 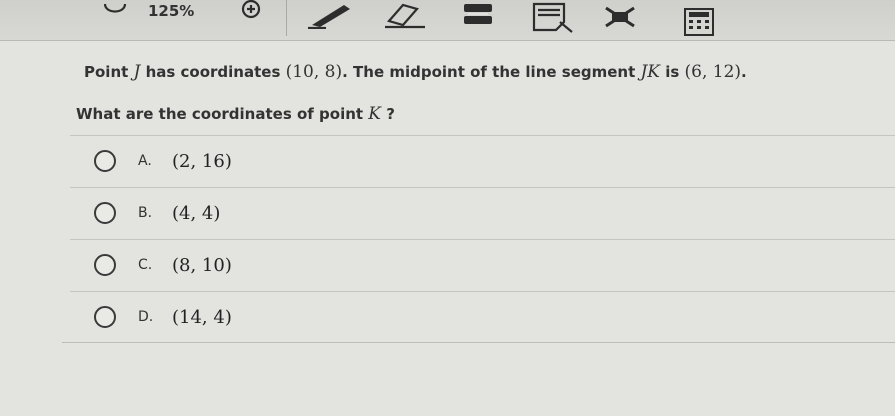 What do you see at coordinates (171, 11) in the screenshot?
I see `zoom-level: 125%` at bounding box center [171, 11].